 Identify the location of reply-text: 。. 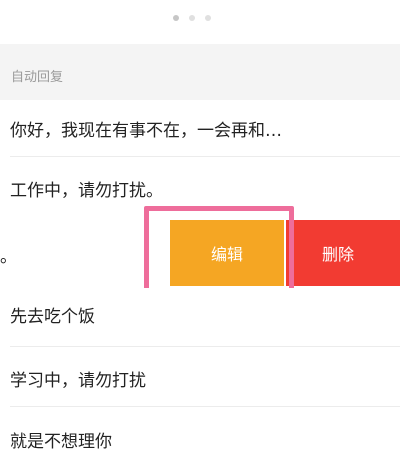
(8, 257).